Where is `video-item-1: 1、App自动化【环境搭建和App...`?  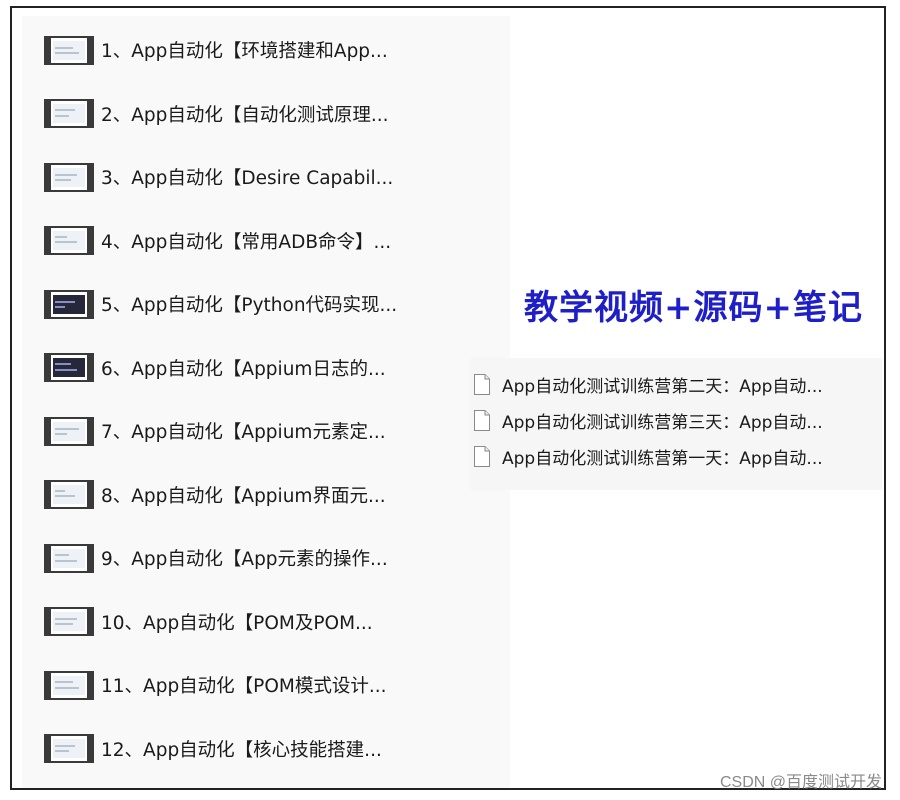 video-item-1: 1、App自动化【环境搭建和App... is located at coordinates (220, 50).